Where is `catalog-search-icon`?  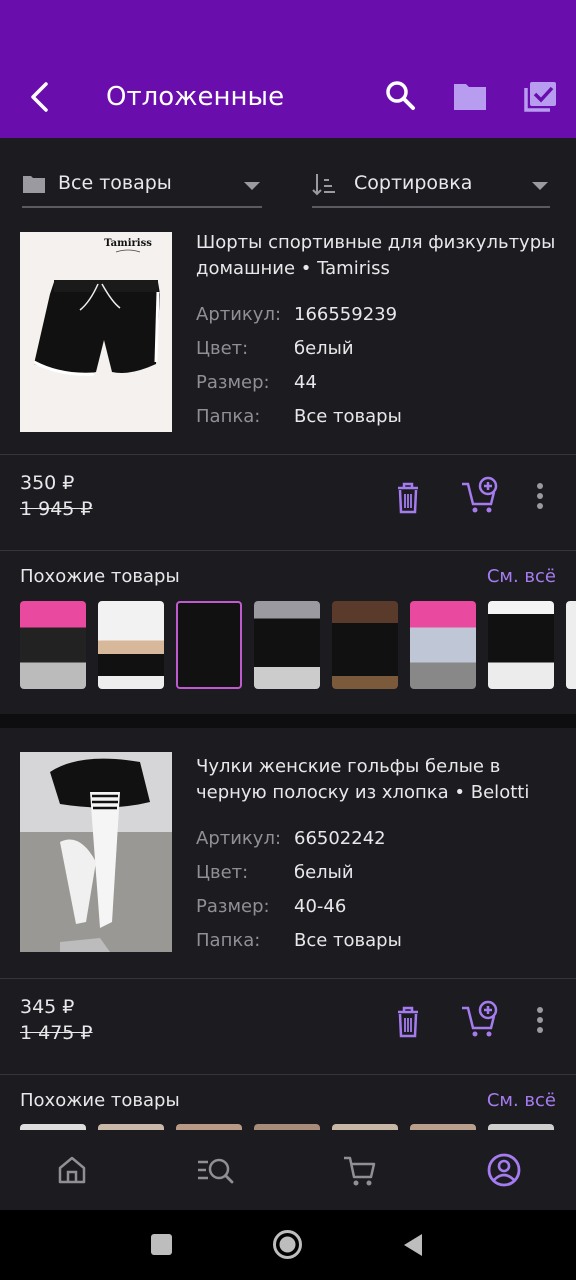 catalog-search-icon is located at coordinates (216, 1170).